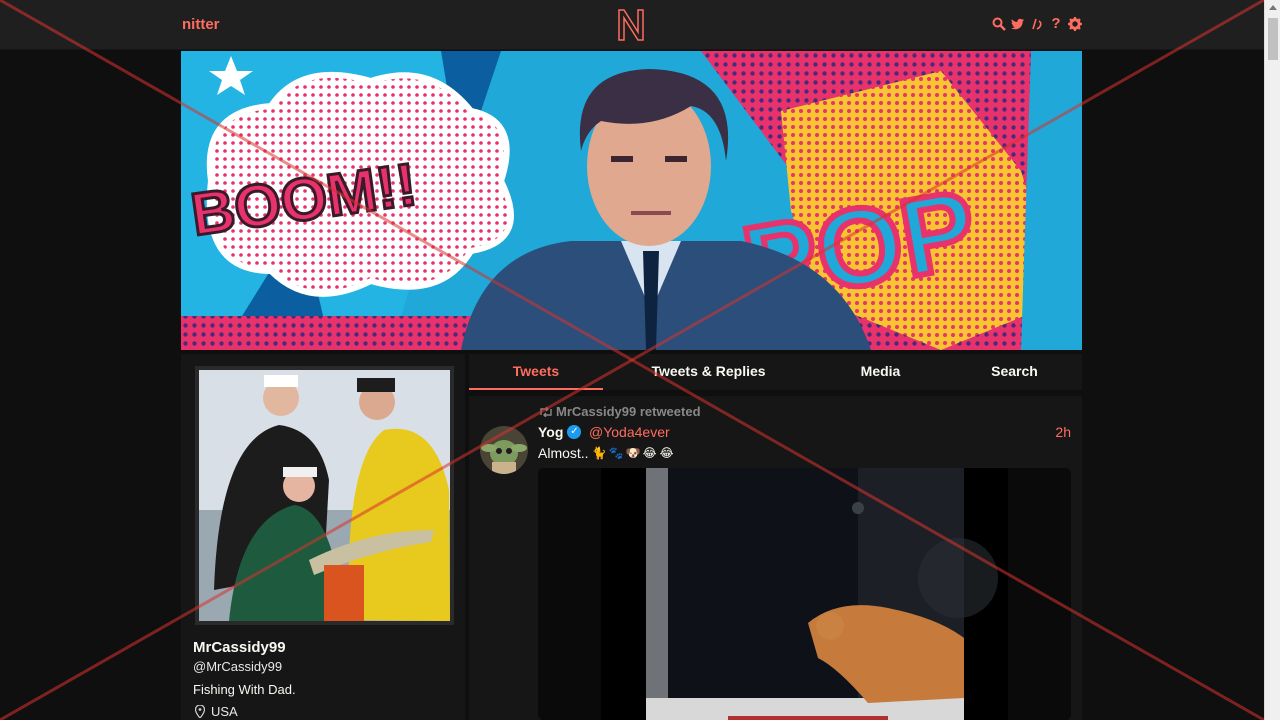 The image size is (1280, 720). I want to click on tweet-author-fullname: Yog, so click(550, 432).